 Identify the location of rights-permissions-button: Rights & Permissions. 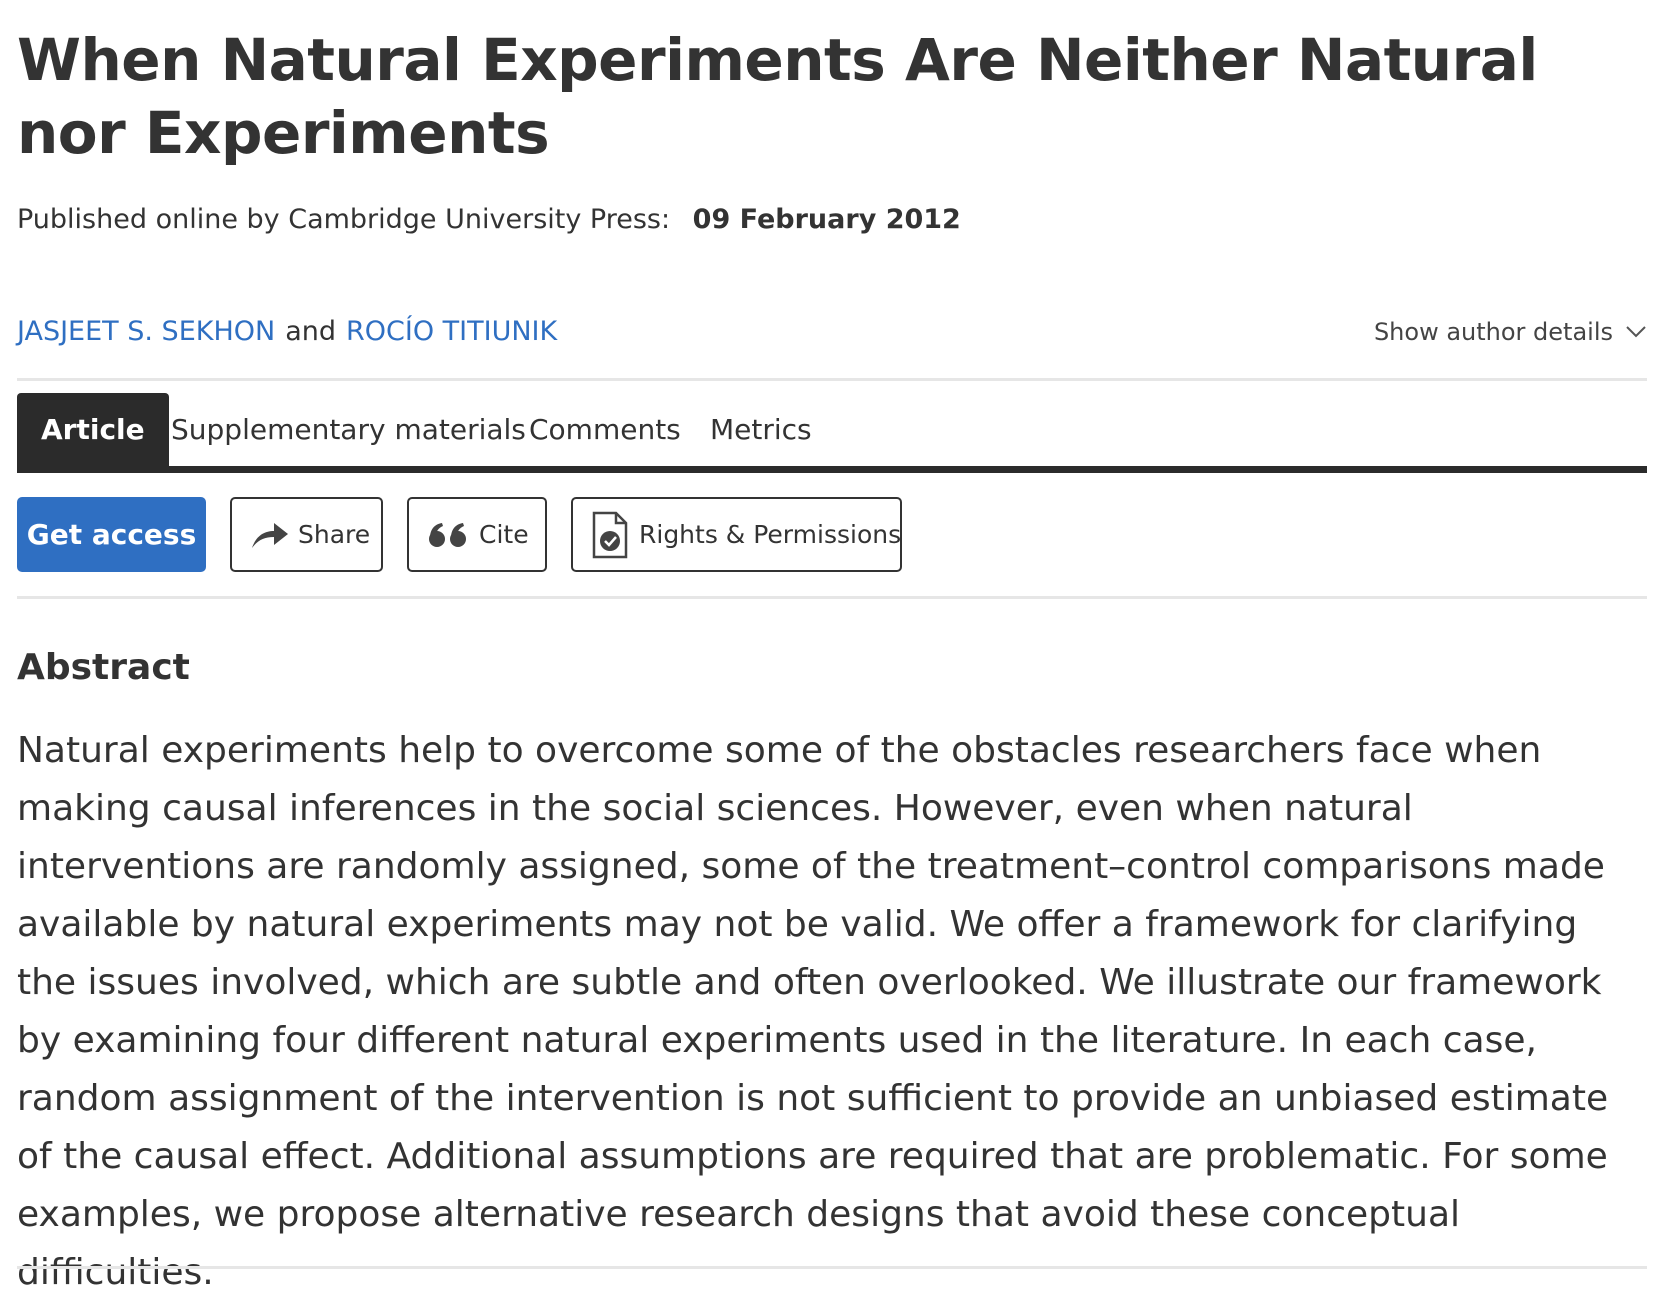
(736, 534).